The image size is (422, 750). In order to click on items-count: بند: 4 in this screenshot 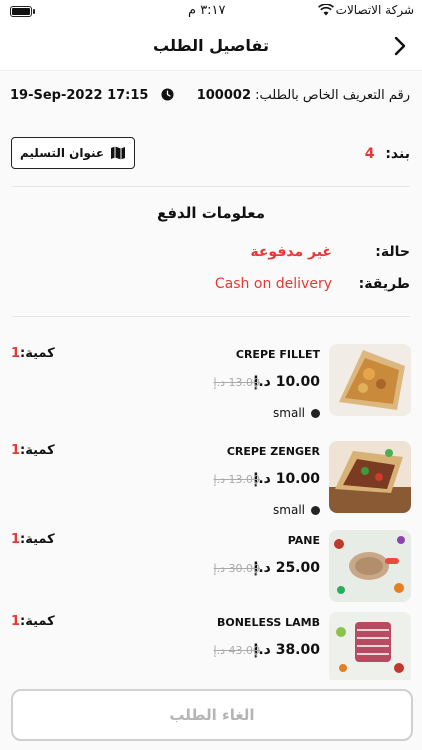, I will do `click(387, 154)`.